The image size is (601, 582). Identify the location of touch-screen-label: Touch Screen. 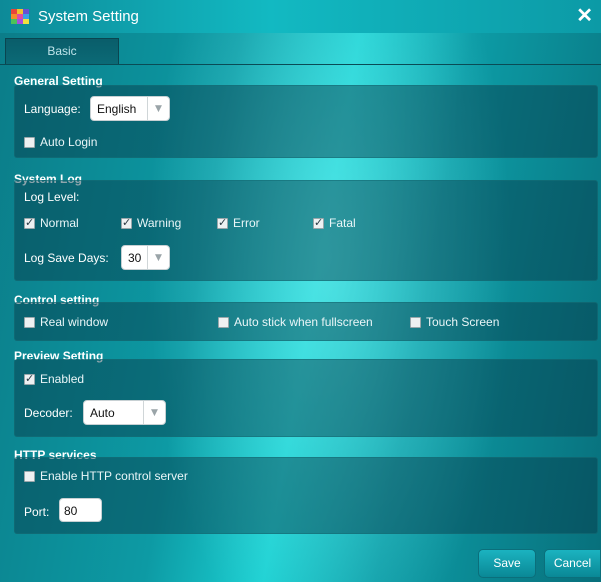
(463, 322).